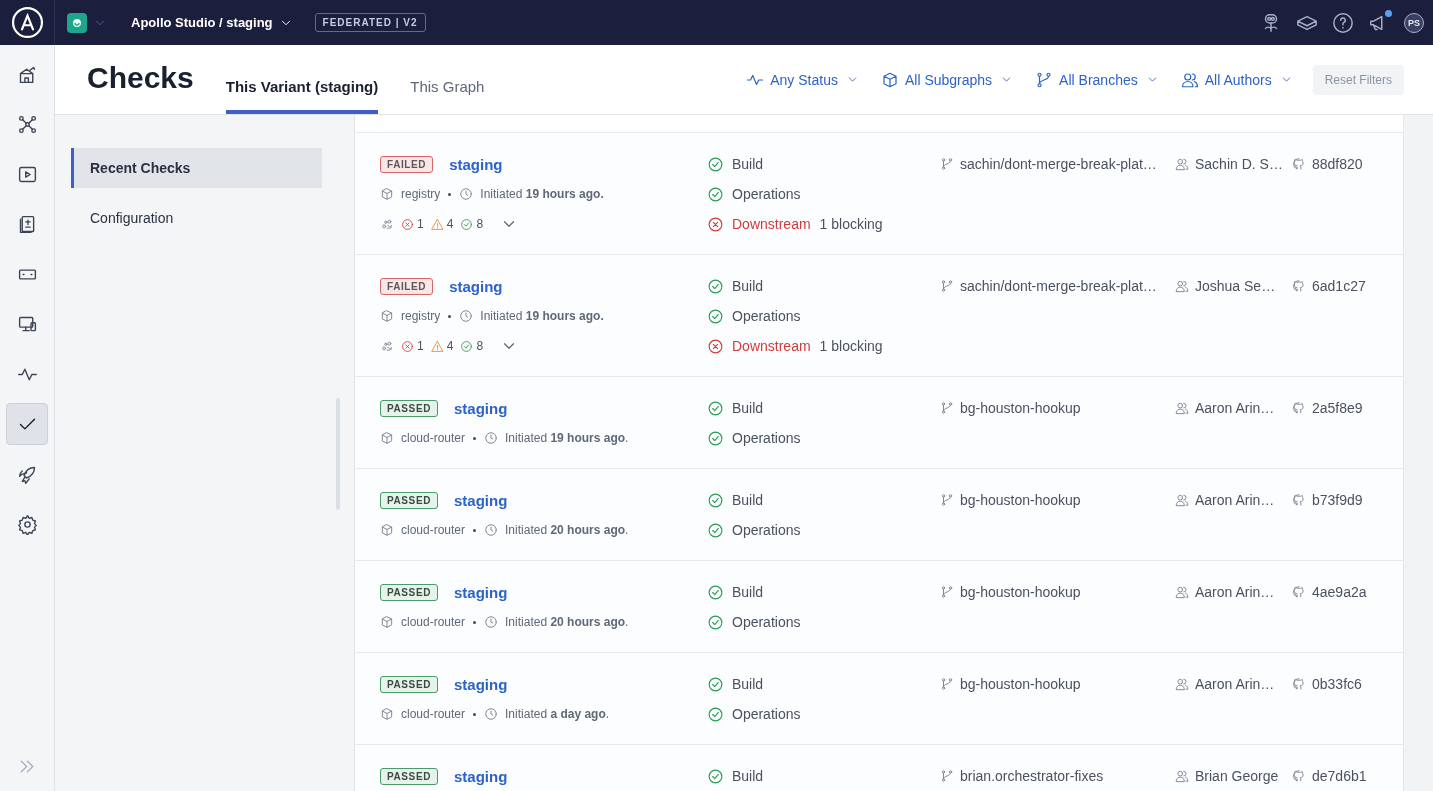 The image size is (1433, 791). I want to click on tab: This Graph, so click(447, 79).